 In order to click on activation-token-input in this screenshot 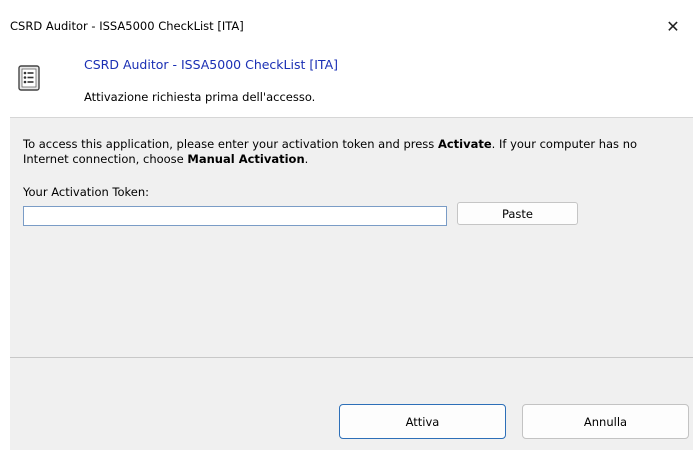, I will do `click(235, 216)`.